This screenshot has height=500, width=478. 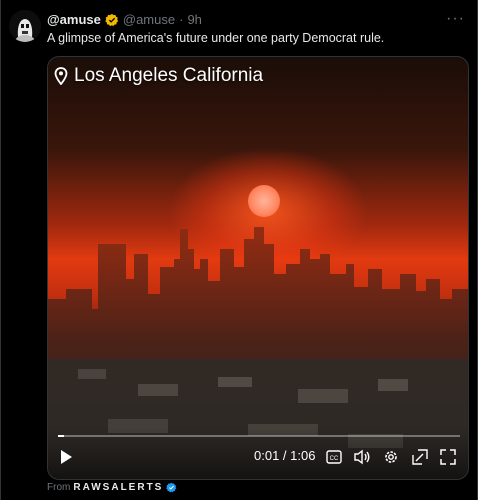 What do you see at coordinates (59, 487) in the screenshot?
I see `from-label: From` at bounding box center [59, 487].